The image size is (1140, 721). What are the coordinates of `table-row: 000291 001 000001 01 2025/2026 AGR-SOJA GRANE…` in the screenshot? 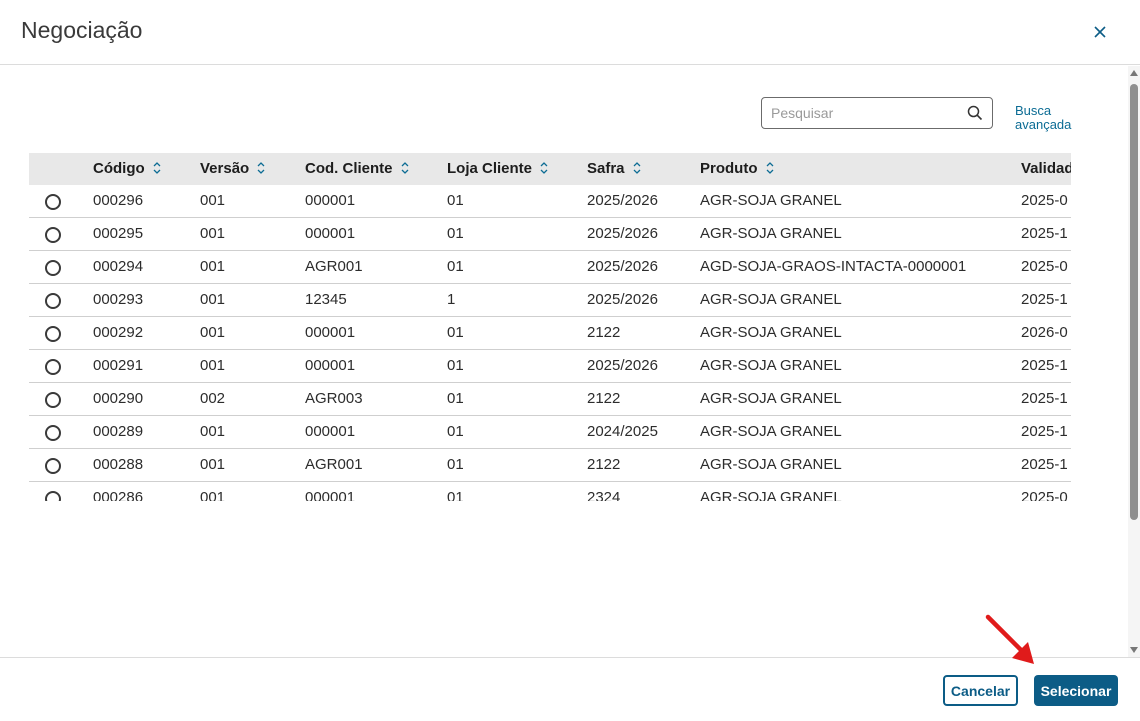 It's located at (550, 366).